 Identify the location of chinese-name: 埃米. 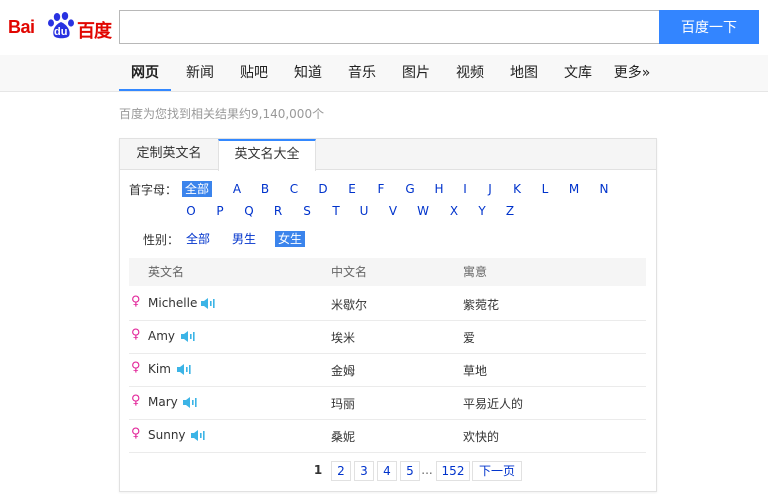
(343, 338).